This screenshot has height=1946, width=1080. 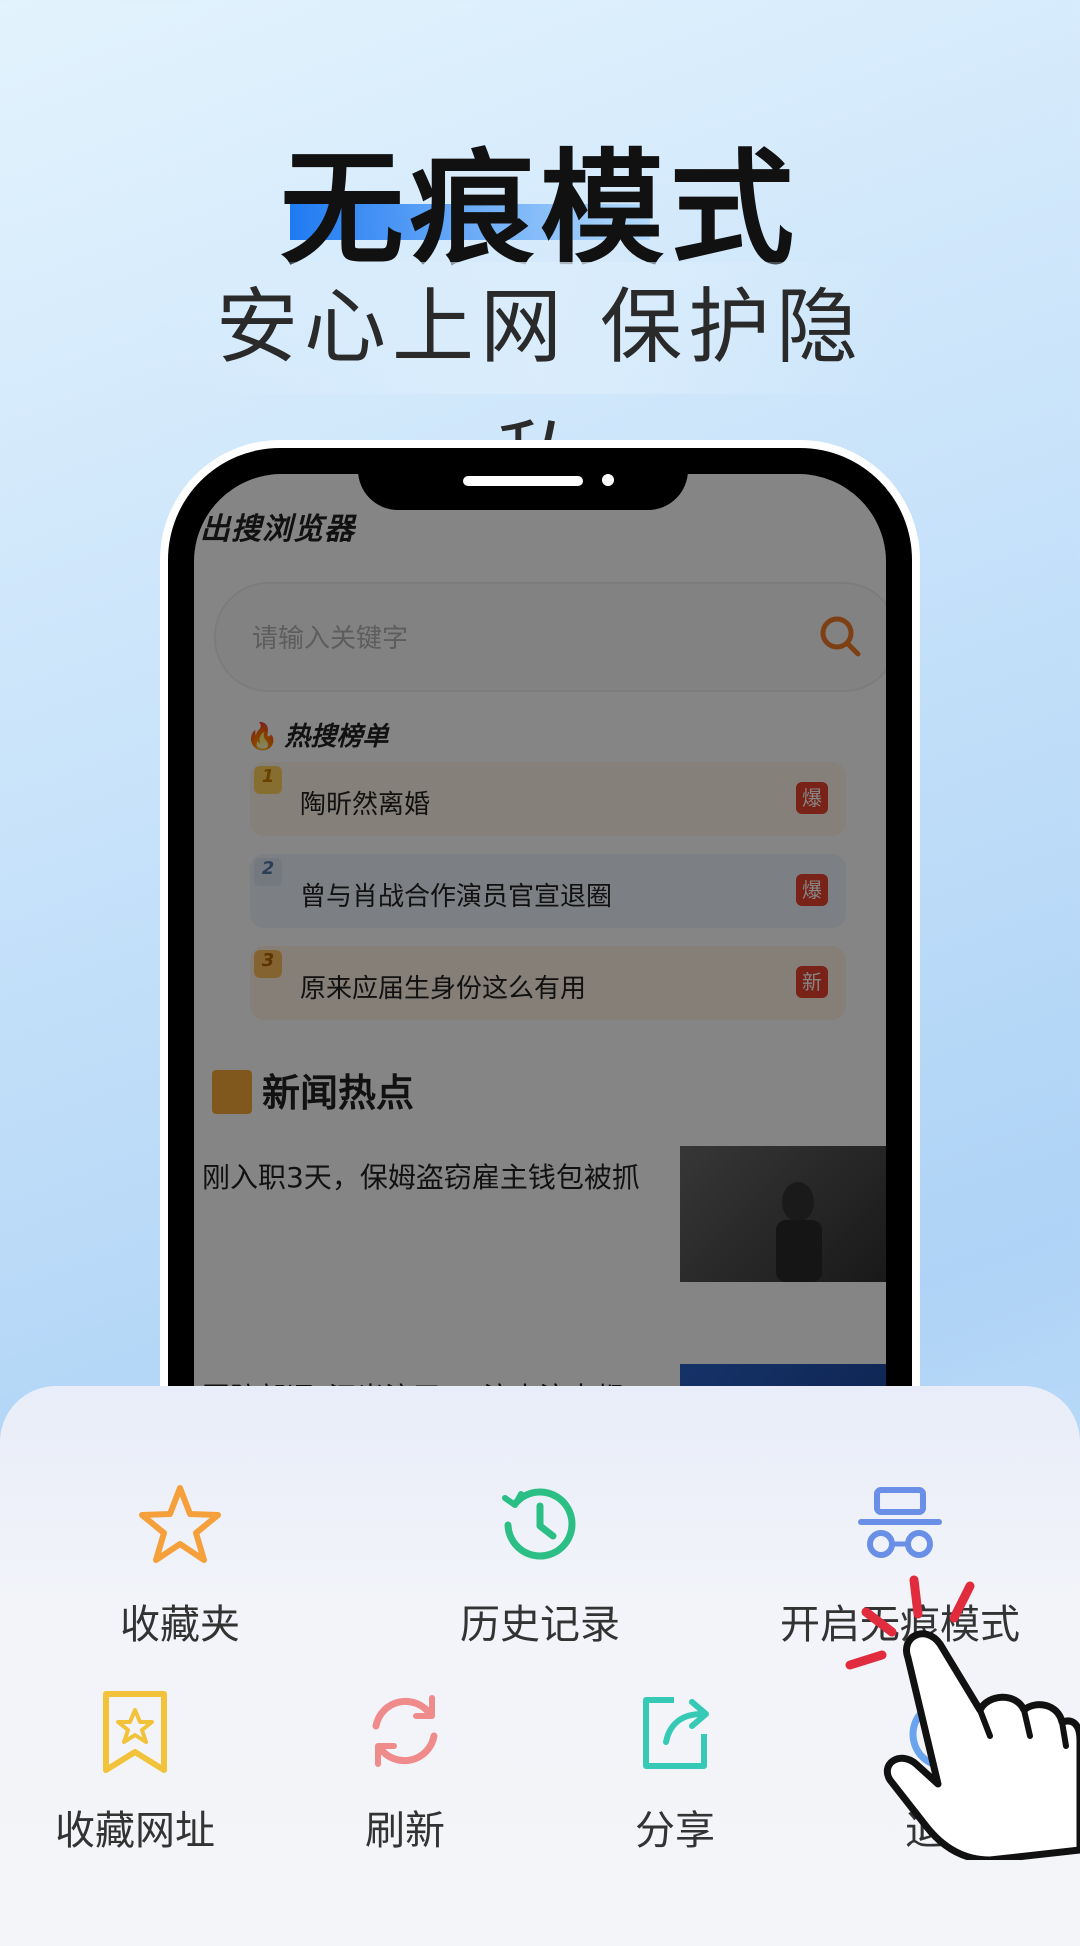 I want to click on pointing-hand-icon, so click(x=962, y=1717).